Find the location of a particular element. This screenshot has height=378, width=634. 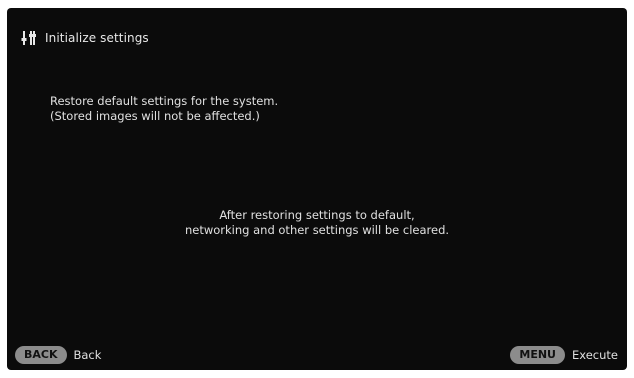

execute-control: MENU Execute is located at coordinates (564, 355).